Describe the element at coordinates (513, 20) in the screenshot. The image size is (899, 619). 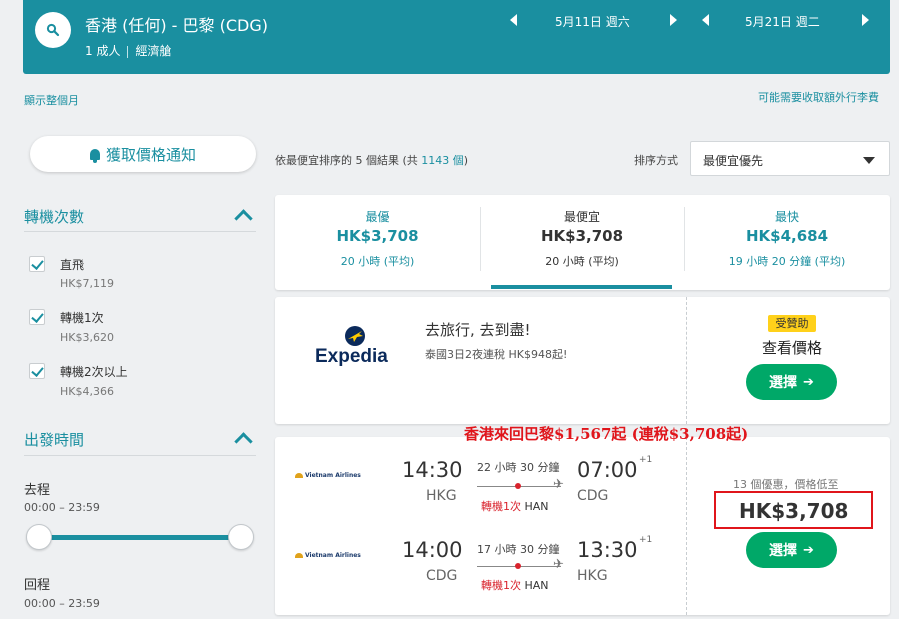
I see `prev-depart-date-arrow-icon` at that location.